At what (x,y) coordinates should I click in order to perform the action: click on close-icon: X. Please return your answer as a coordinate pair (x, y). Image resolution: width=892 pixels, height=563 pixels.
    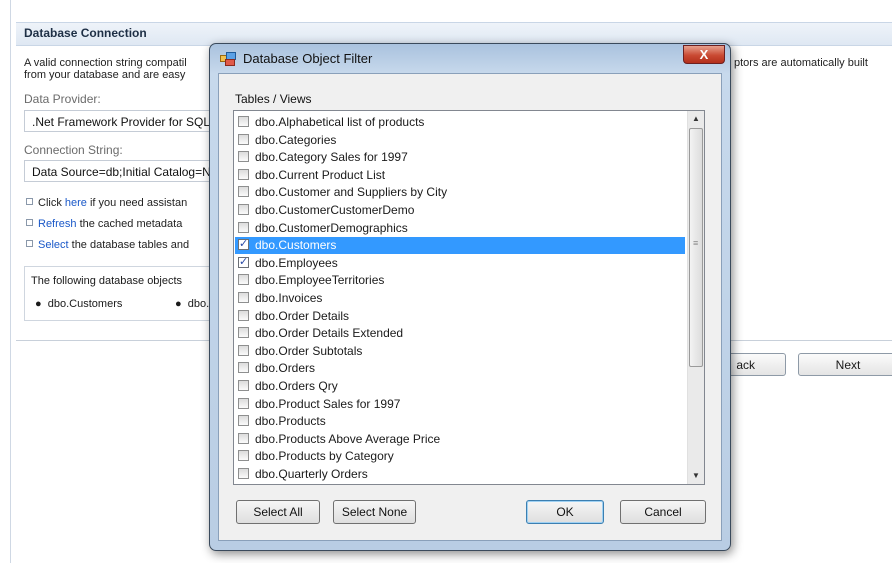
    Looking at the image, I should click on (704, 54).